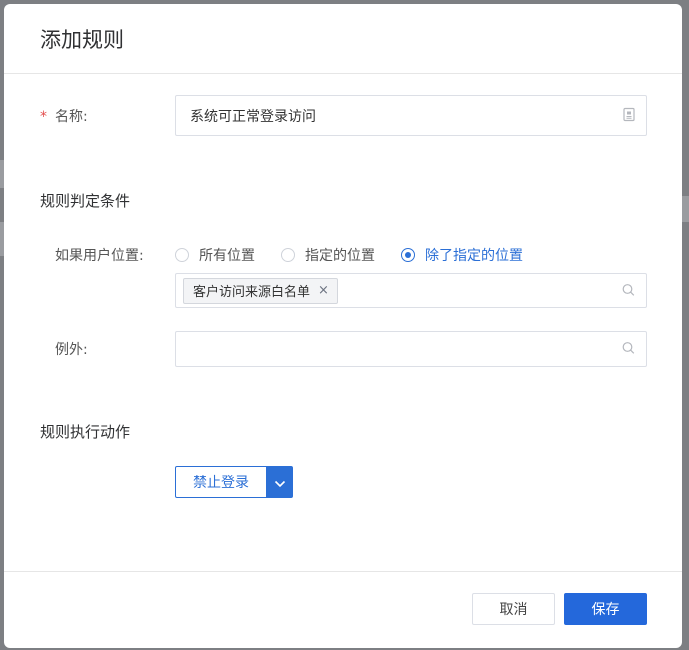  I want to click on location-label: 如果用户位置:, so click(99, 256).